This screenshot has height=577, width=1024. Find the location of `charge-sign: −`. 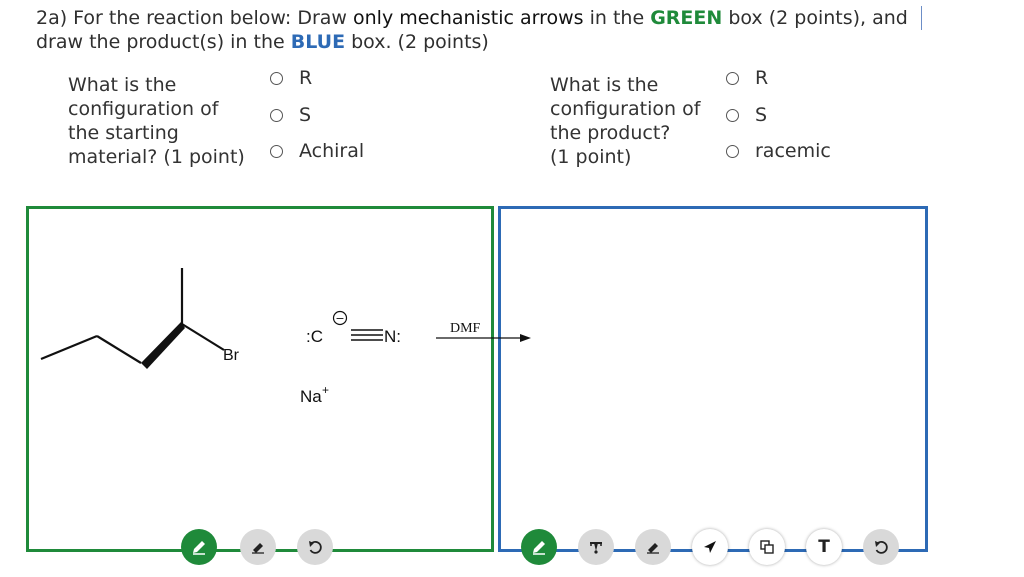

charge-sign: − is located at coordinates (339, 318).